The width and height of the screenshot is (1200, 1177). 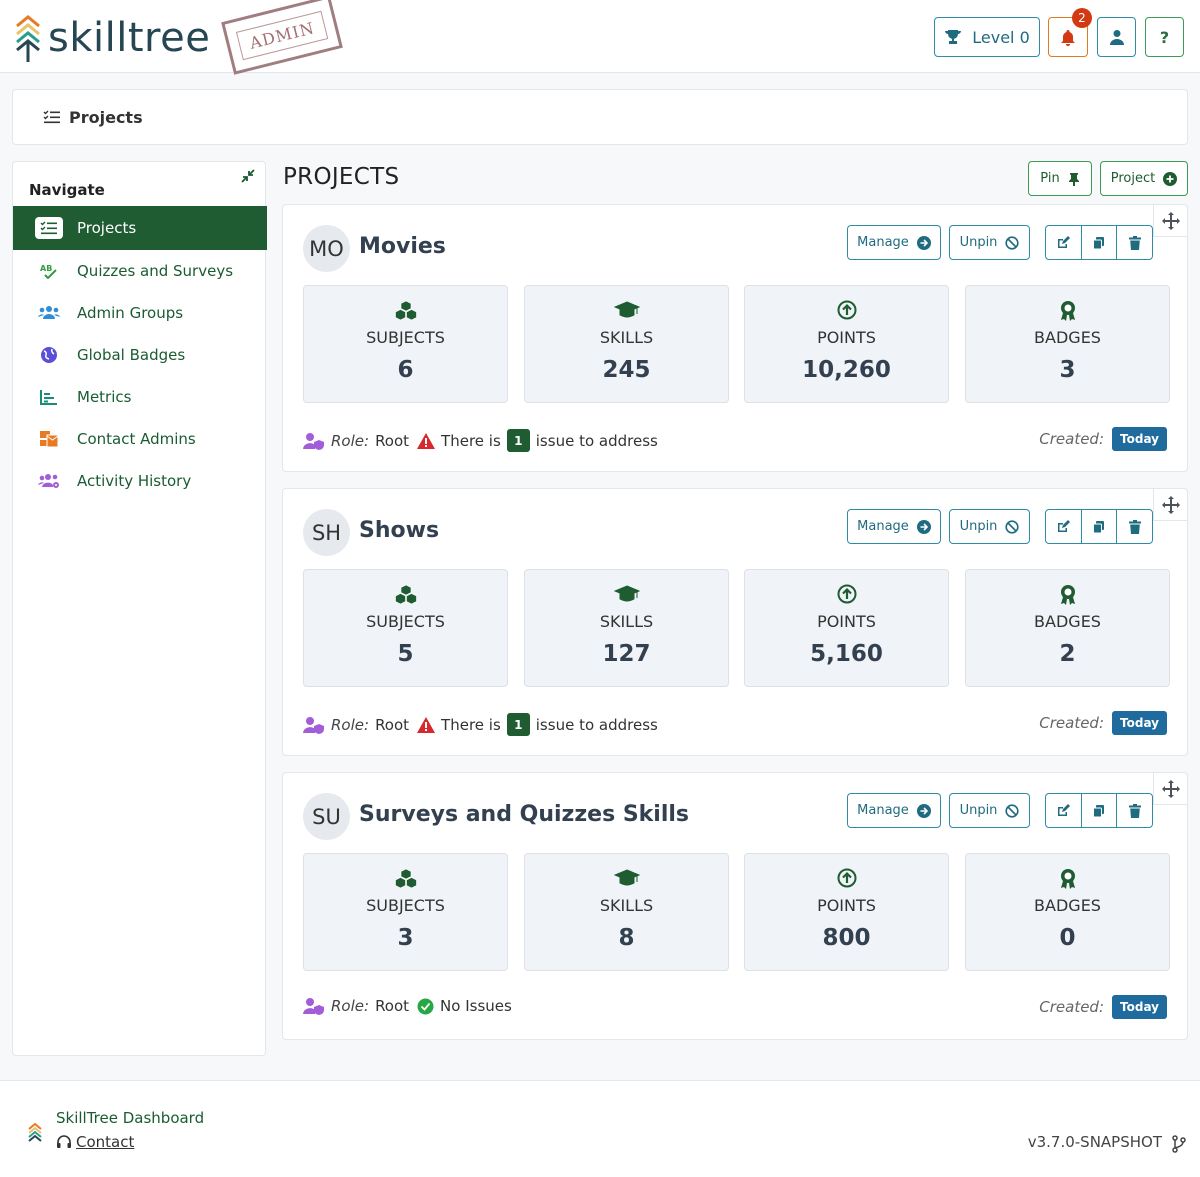 I want to click on sidebar-item-label: Global Badges, so click(x=131, y=355).